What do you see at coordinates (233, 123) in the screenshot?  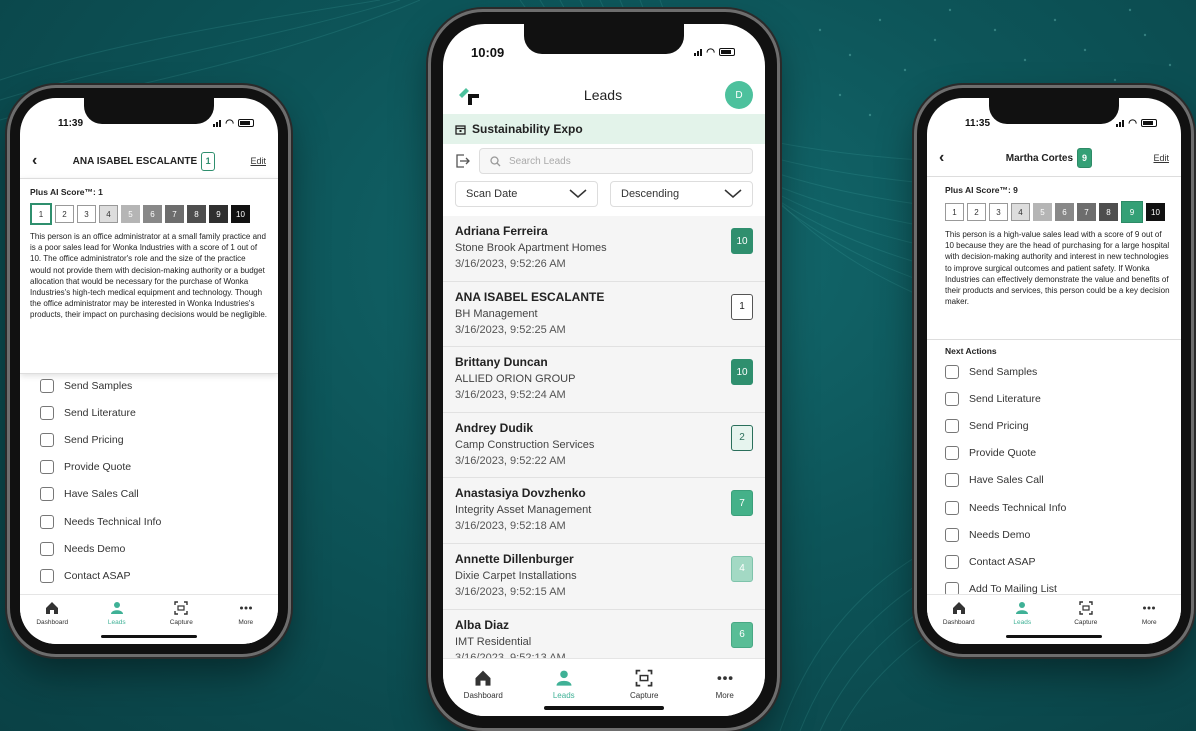 I see `status-icons: ◠` at bounding box center [233, 123].